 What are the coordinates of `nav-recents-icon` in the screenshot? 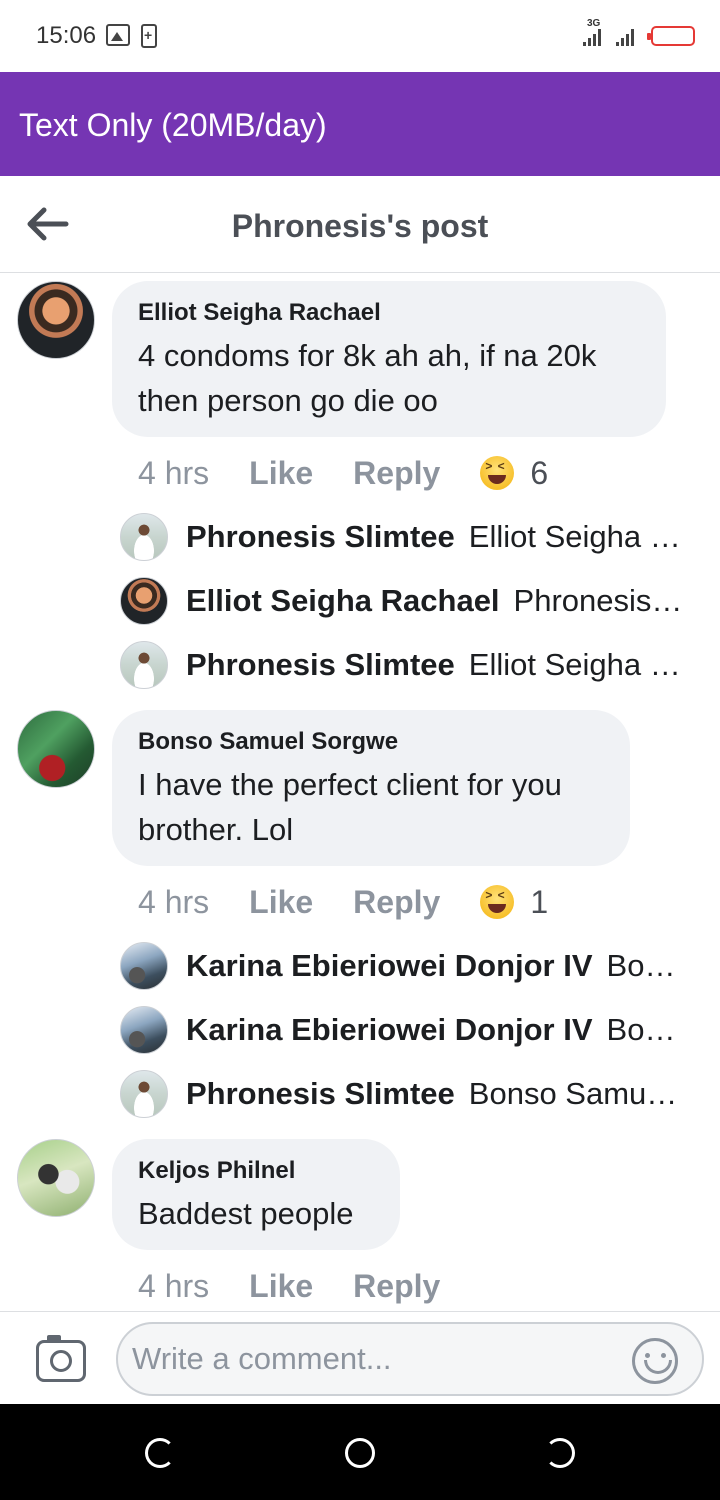 It's located at (560, 1453).